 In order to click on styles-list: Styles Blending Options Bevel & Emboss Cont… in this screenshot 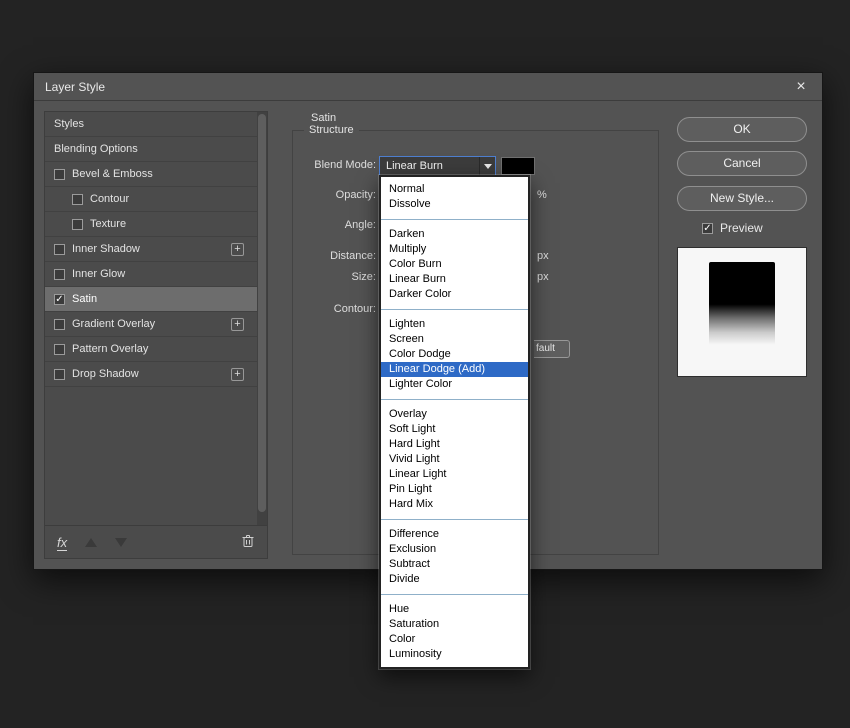, I will do `click(152, 249)`.